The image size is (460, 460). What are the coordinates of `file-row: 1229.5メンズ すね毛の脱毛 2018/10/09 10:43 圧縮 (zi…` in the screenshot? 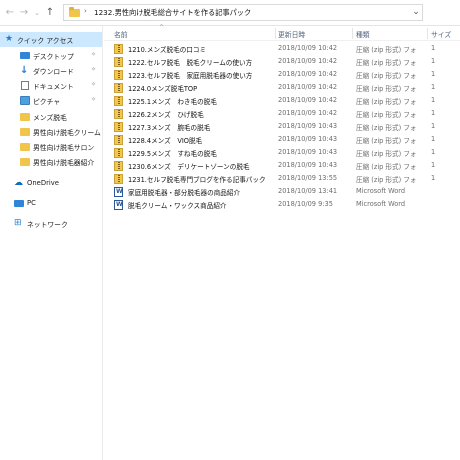 It's located at (282, 152).